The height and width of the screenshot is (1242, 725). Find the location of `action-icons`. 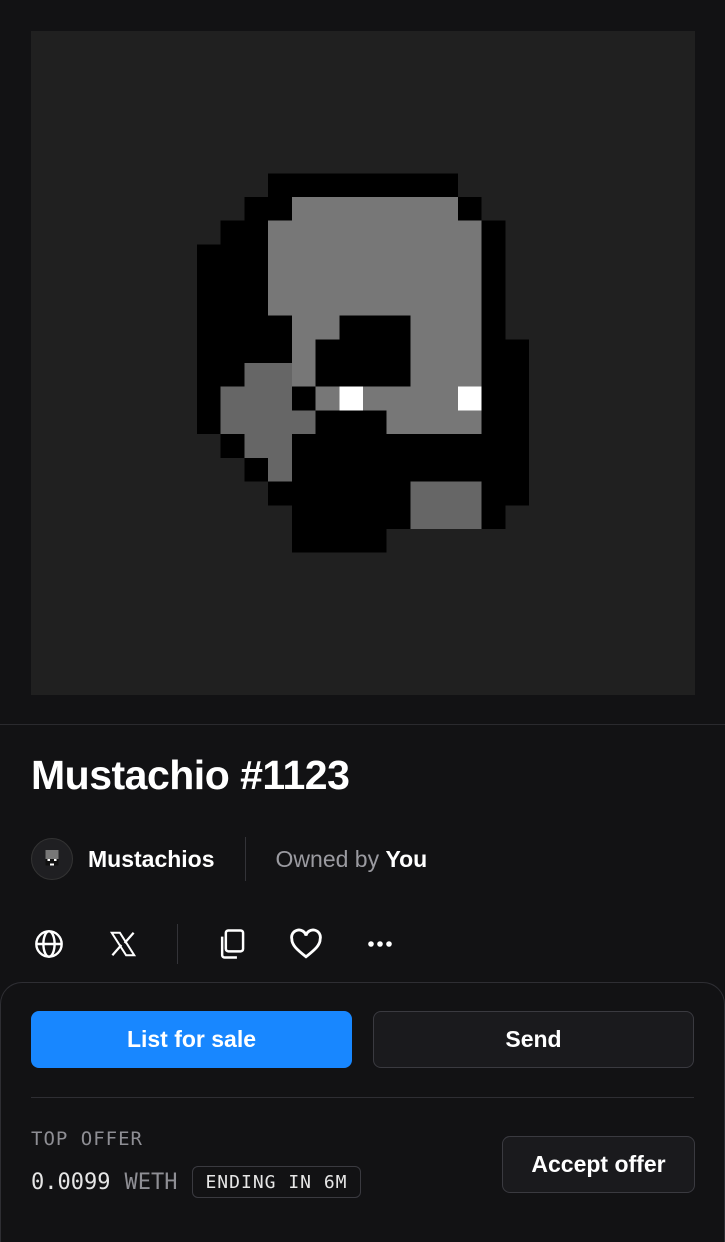

action-icons is located at coordinates (214, 944).